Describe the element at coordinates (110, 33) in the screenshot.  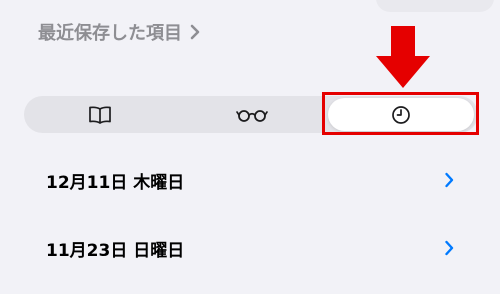
I see `recently-saved-label: 最近保存した項目` at that location.